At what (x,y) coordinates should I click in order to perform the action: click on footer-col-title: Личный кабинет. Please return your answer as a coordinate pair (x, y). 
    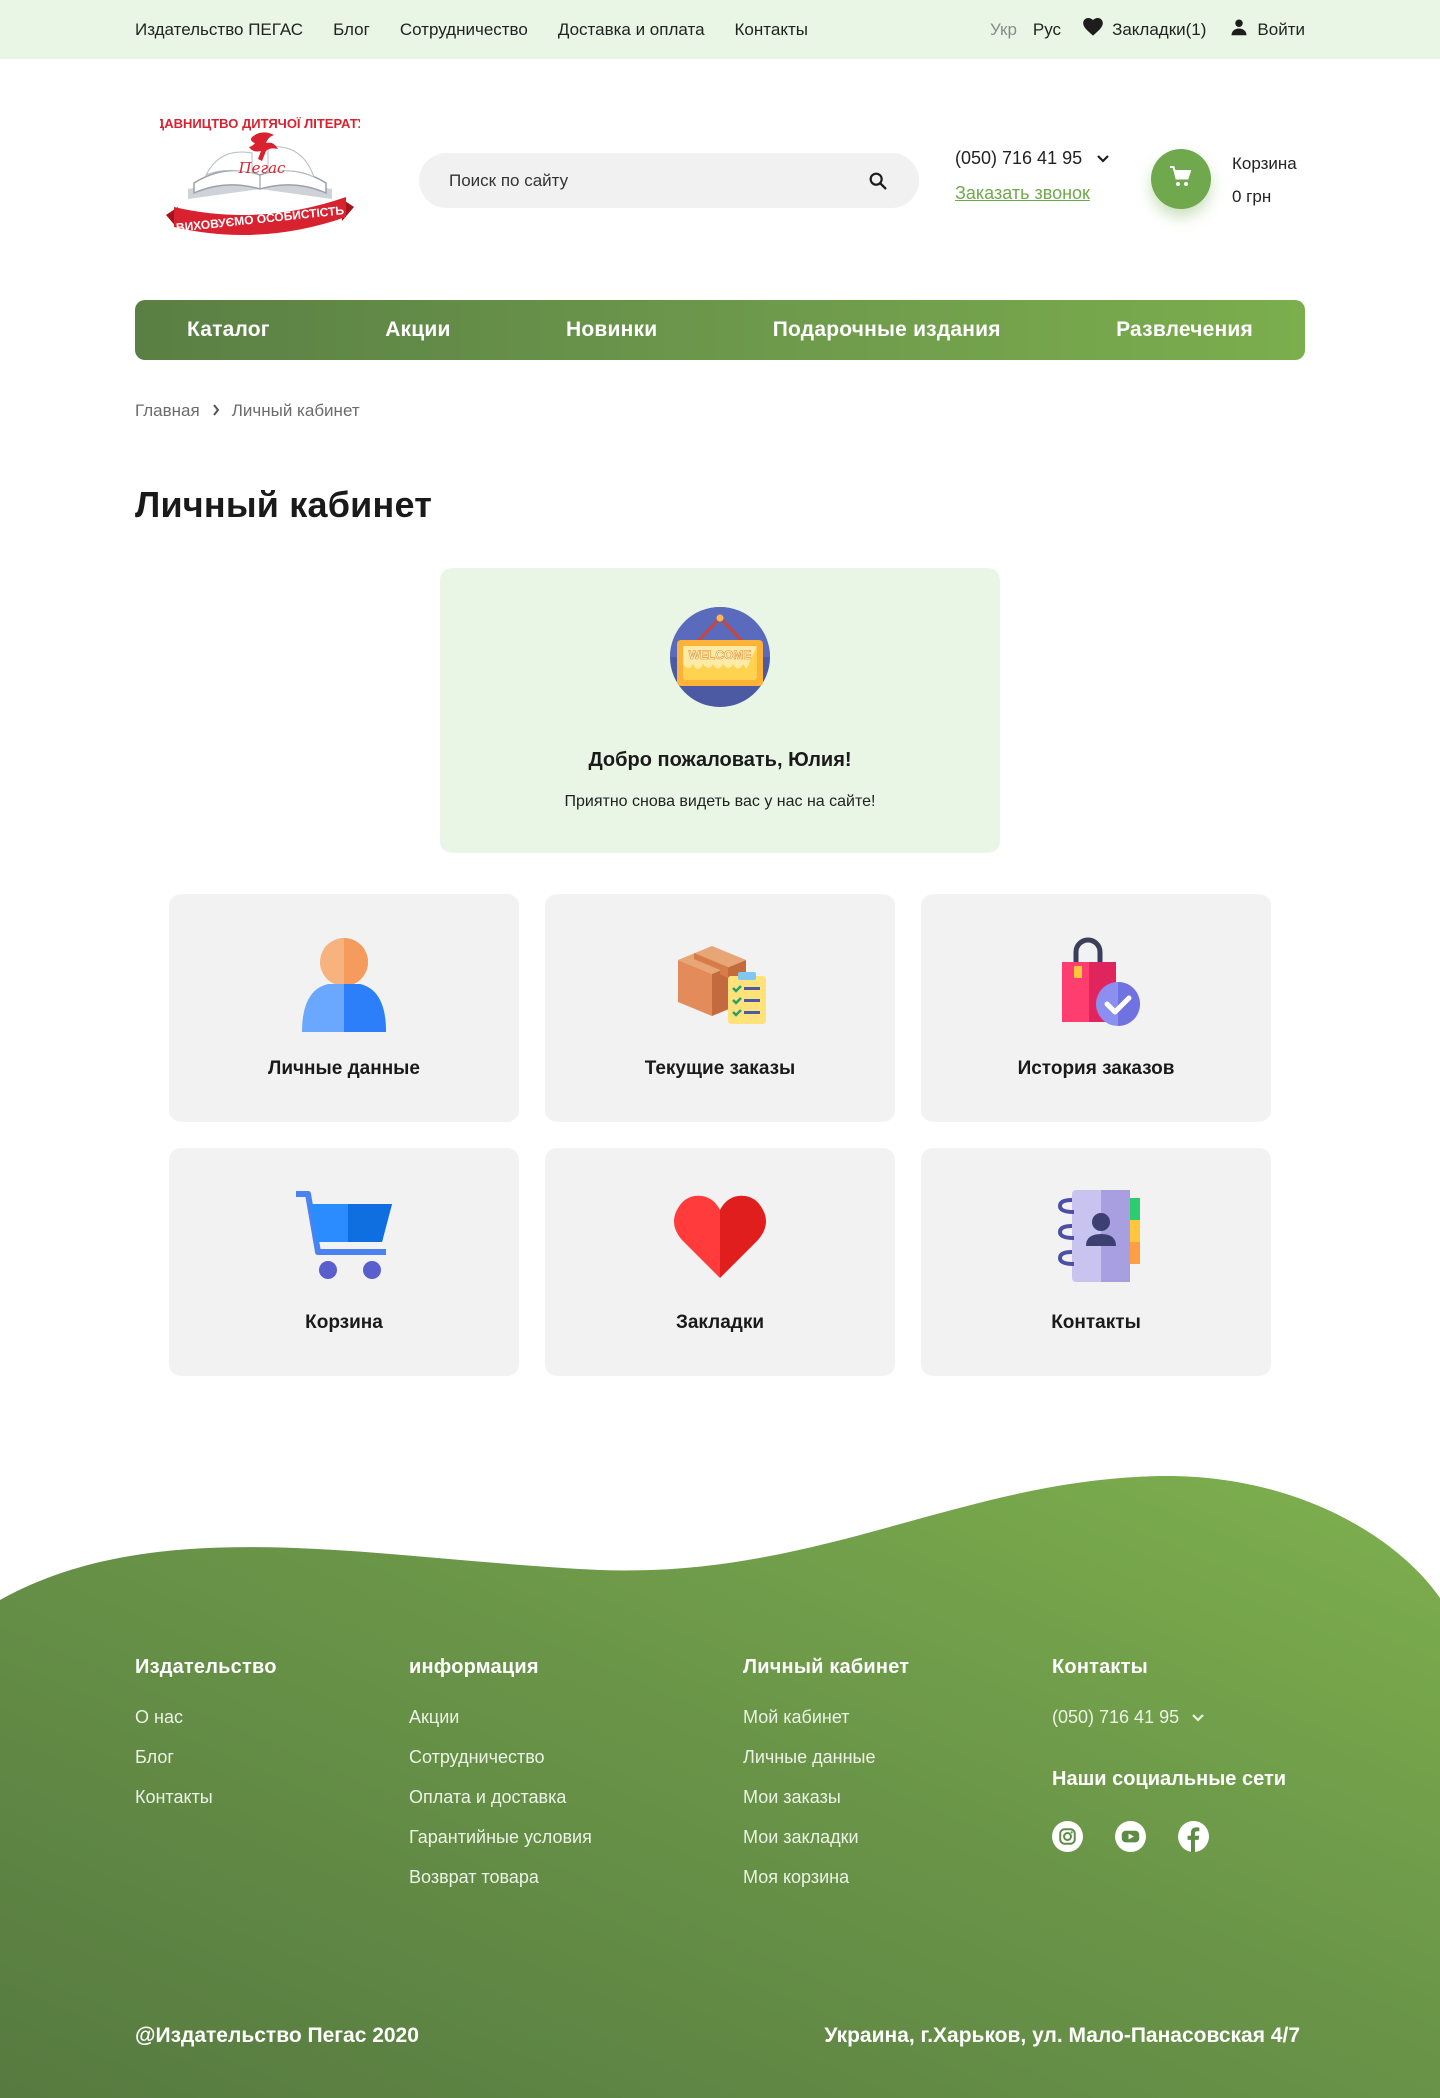
    Looking at the image, I should click on (826, 1667).